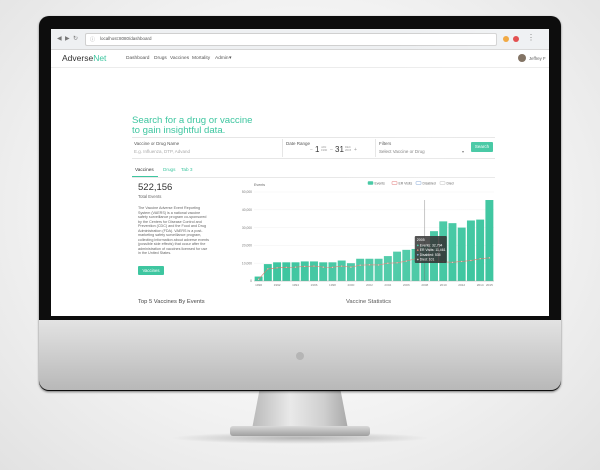 This screenshot has height=470, width=600. I want to click on y-tick-label: 10,000, so click(247, 263).